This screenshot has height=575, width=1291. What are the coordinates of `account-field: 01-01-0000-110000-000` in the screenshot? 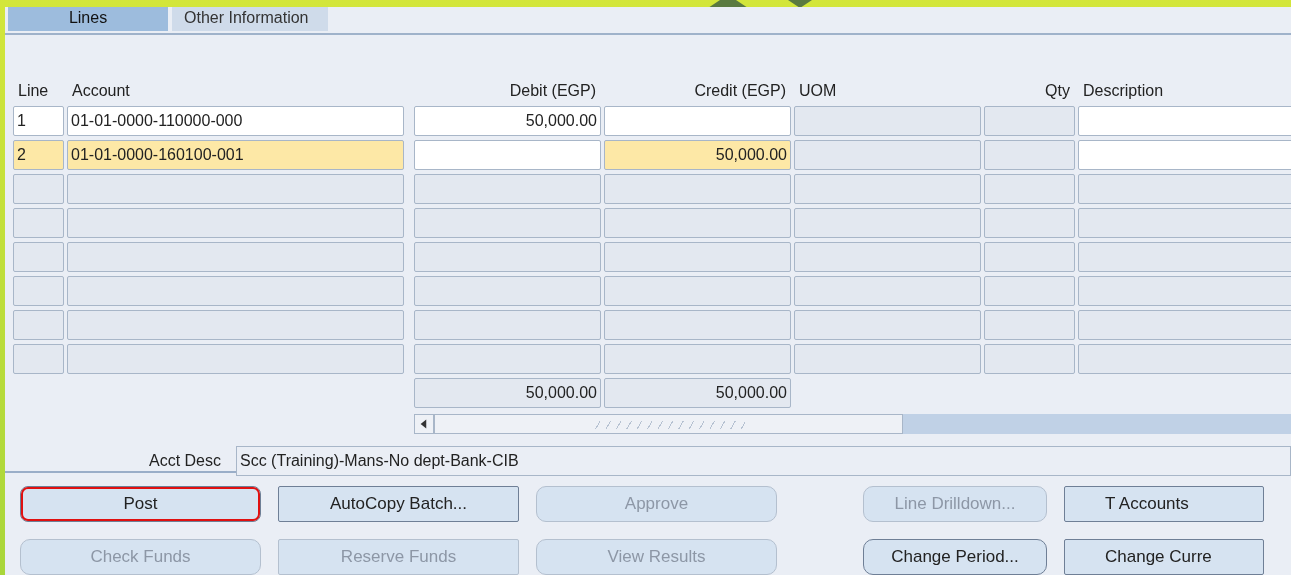 It's located at (235, 121).